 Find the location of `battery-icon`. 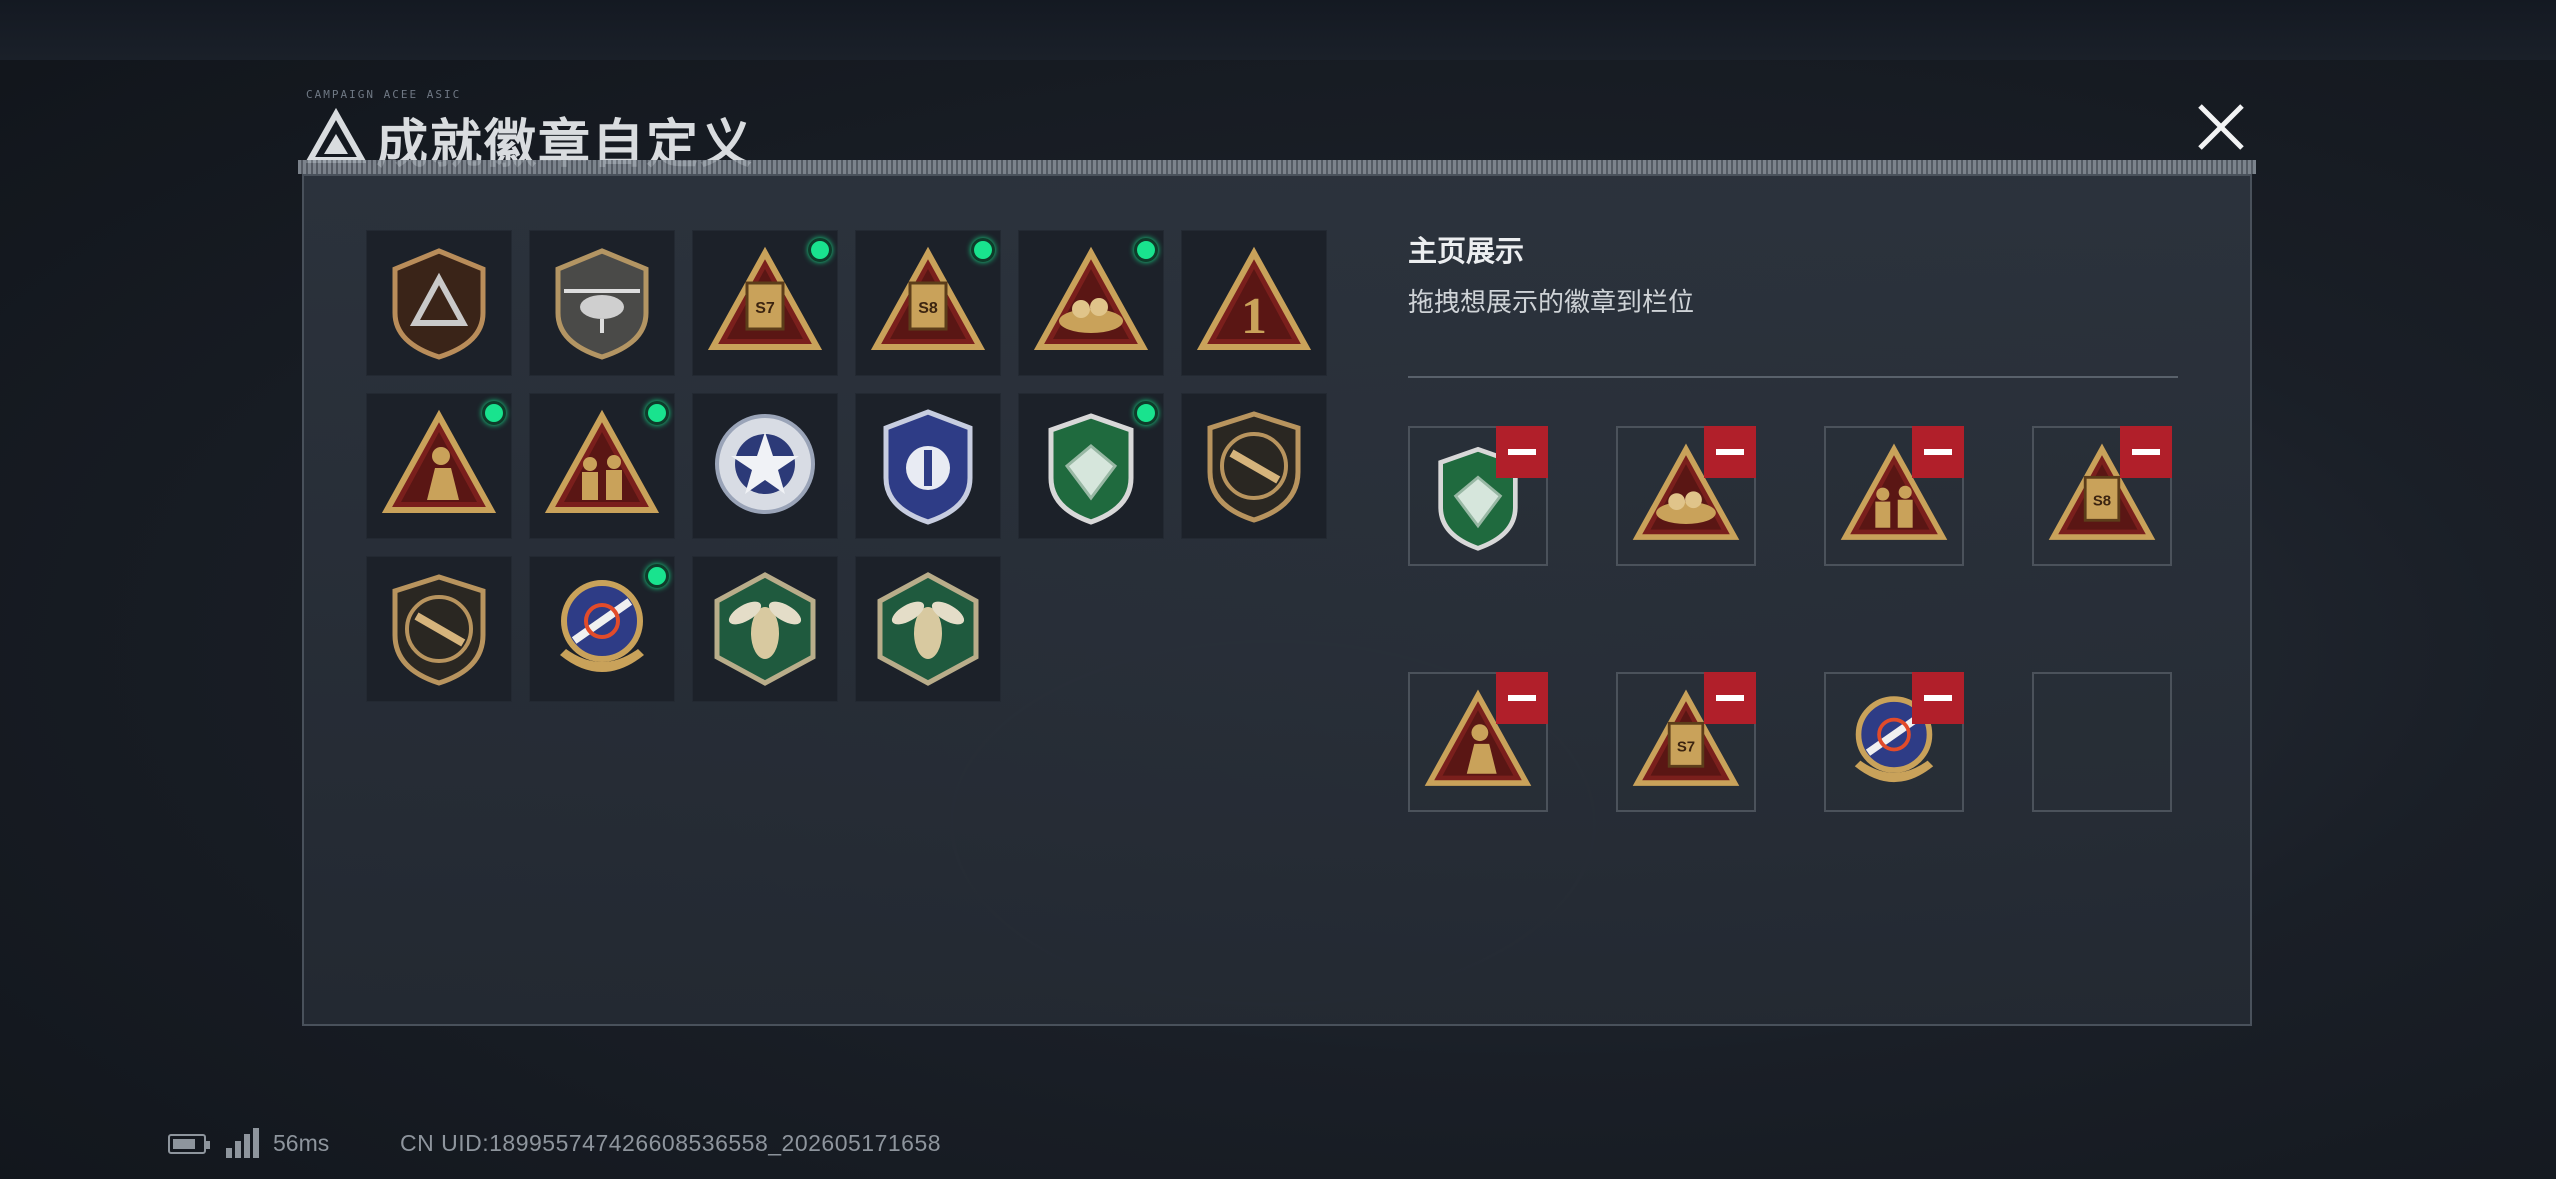

battery-icon is located at coordinates (189, 1144).